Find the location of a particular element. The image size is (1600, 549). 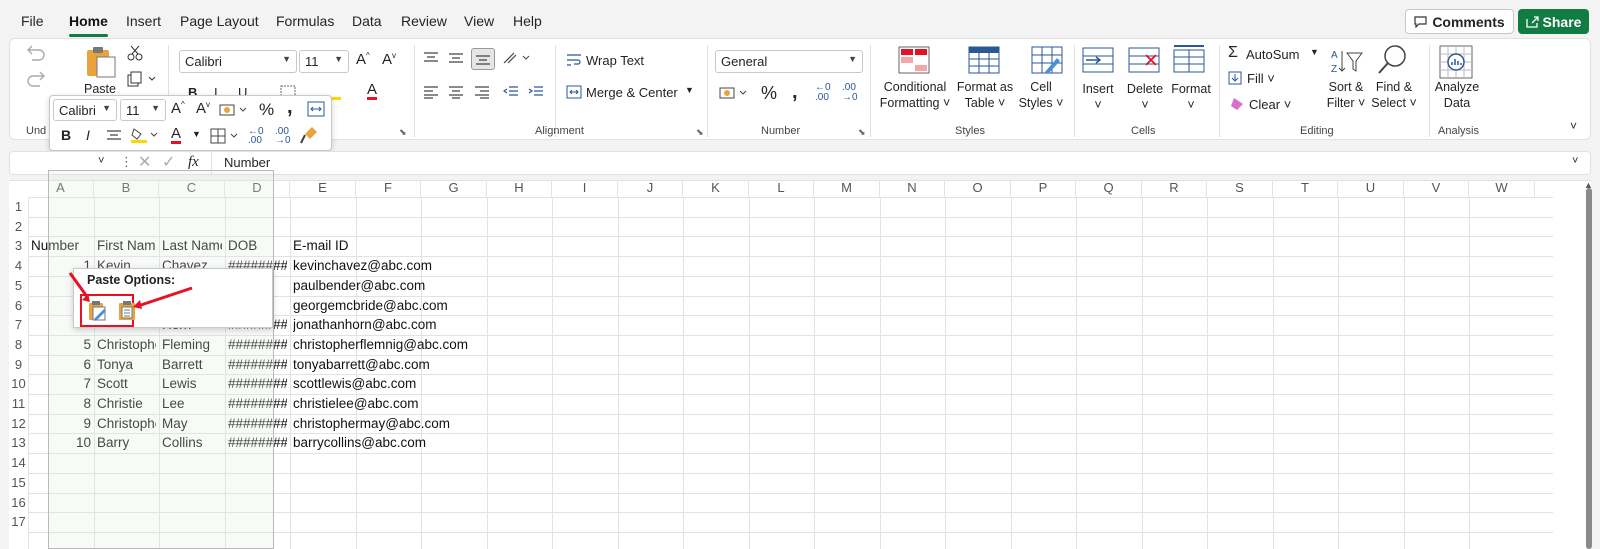

expand-formula-bar-icon: ˅ is located at coordinates (1575, 161).